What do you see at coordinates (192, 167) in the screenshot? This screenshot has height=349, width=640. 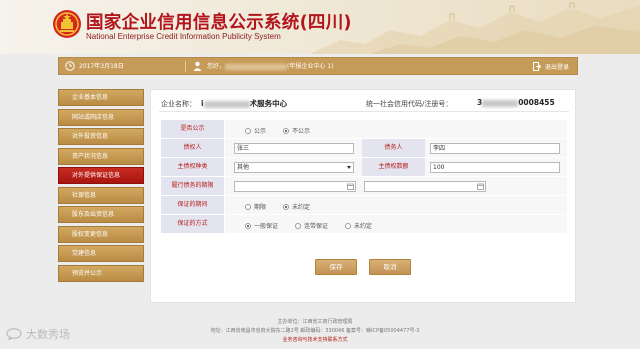 I see `claim-type-label: 主债权种类` at bounding box center [192, 167].